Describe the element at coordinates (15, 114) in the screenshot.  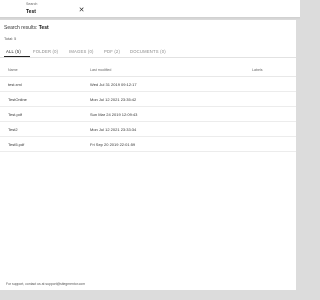
I see `file-name: Test.pdf` at that location.